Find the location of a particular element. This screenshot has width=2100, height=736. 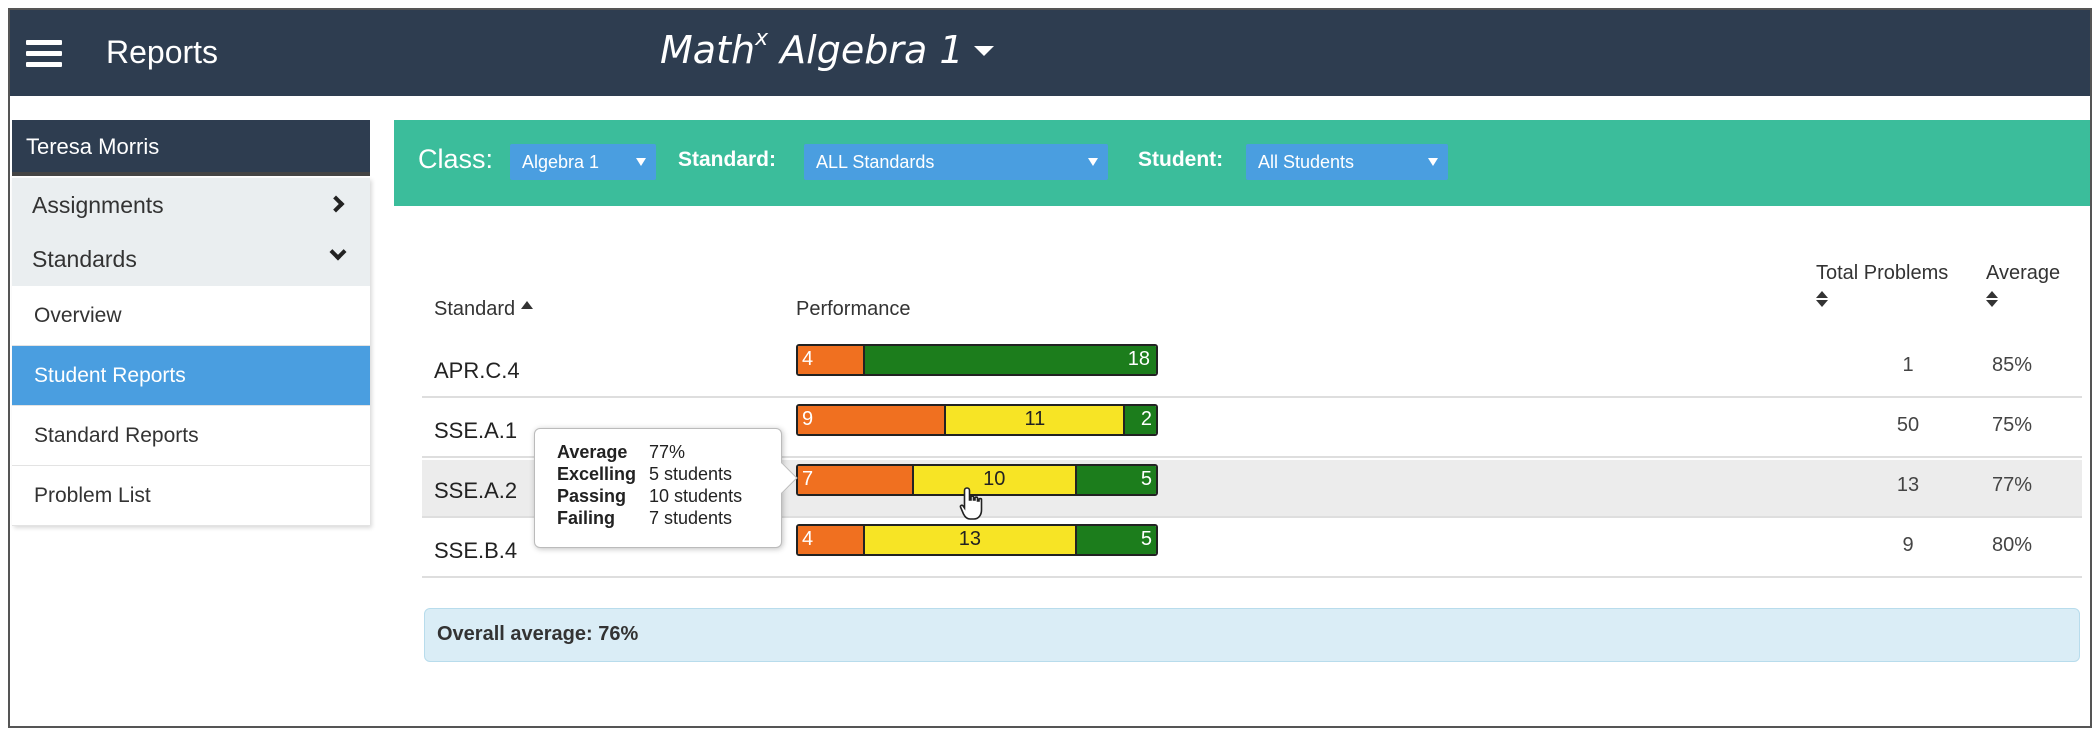

standard-header-label: Standard is located at coordinates (475, 309).